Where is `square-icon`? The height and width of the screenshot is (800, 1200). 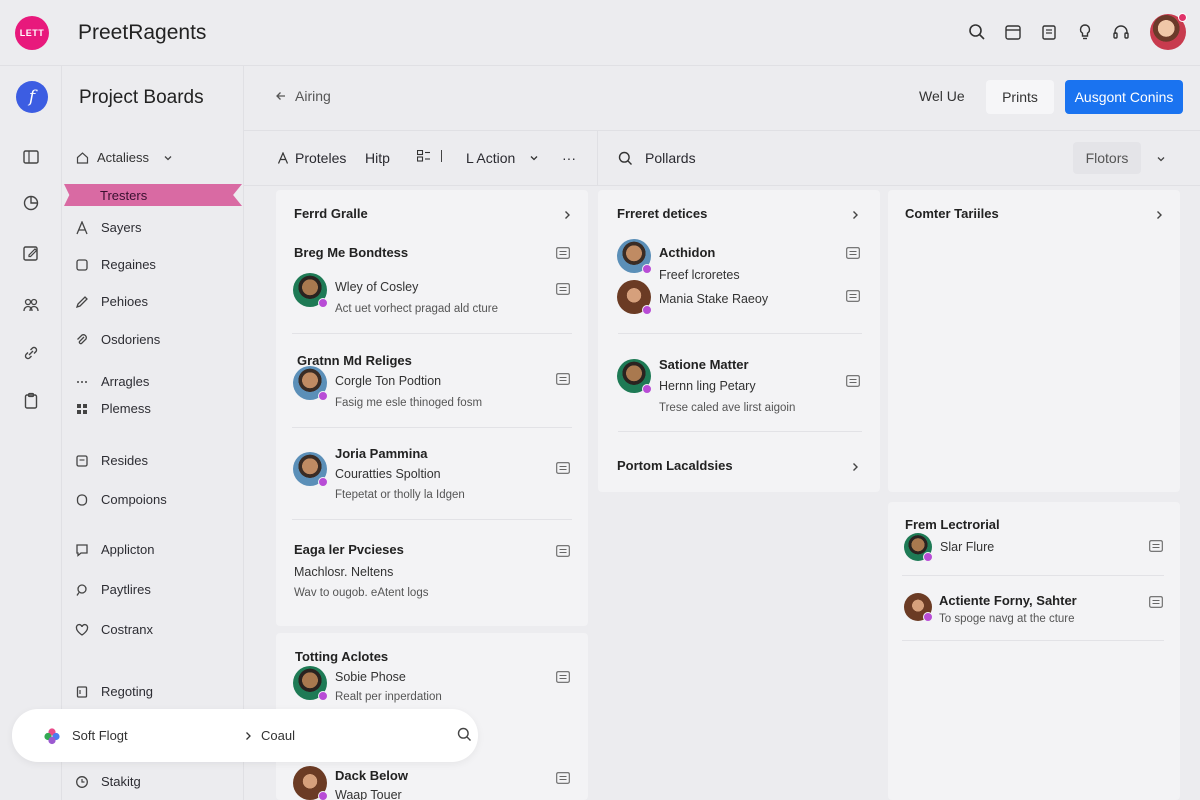
square-icon is located at coordinates (82, 265).